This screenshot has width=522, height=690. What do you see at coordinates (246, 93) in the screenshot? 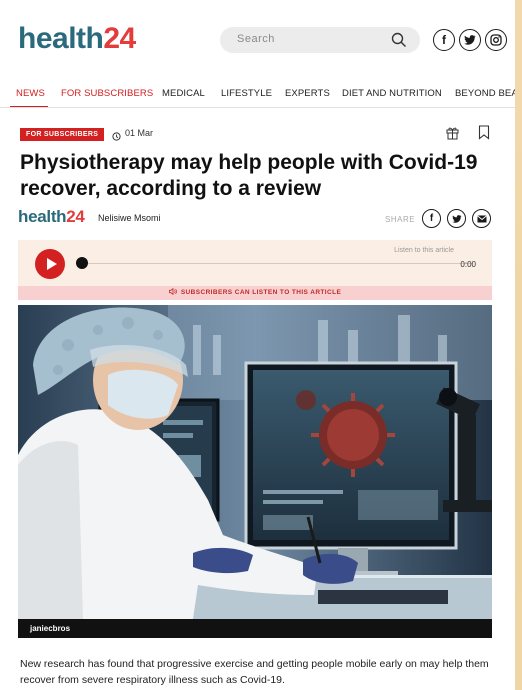
I see `nav-item-lifestyle: LIFESTYLE` at bounding box center [246, 93].